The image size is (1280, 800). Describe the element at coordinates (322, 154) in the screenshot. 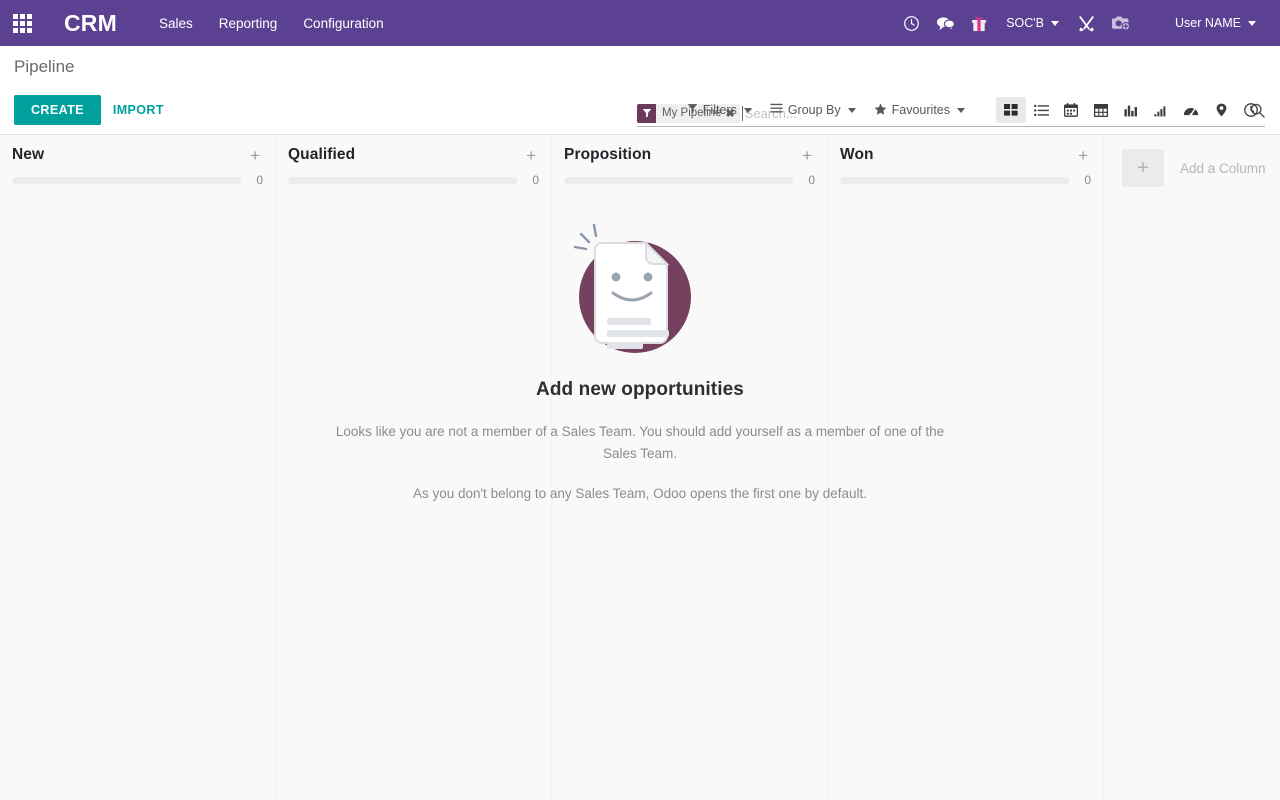

I see `kanban-column-title: Qualified` at that location.